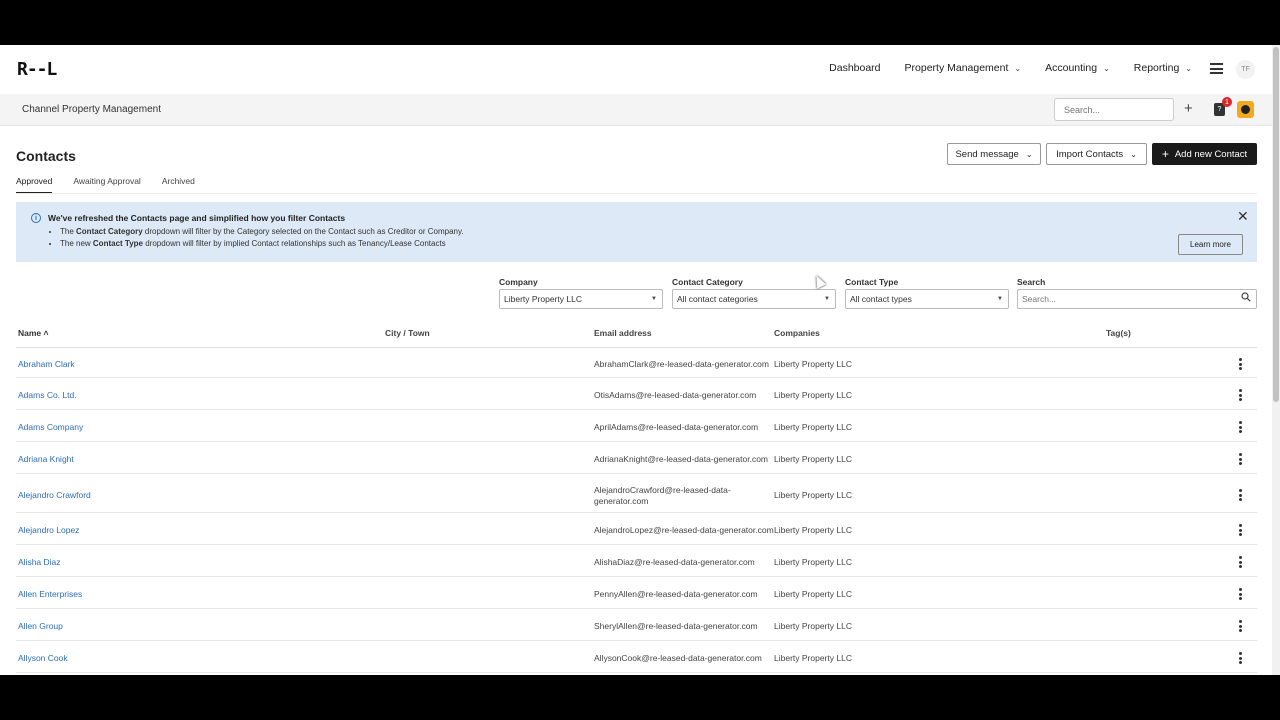 This screenshot has height=720, width=1280. I want to click on tab-awaiting-approval: Awaiting Approval, so click(106, 185).